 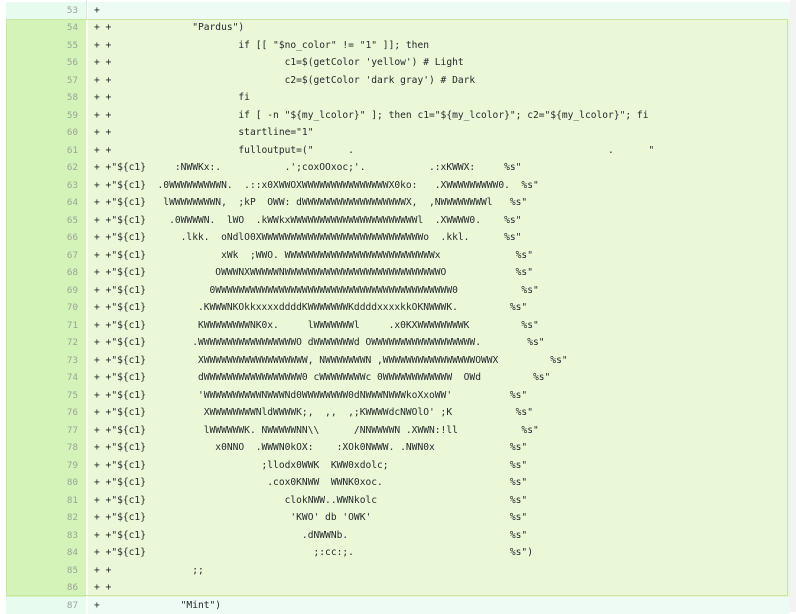 I want to click on diff-line: 61+ + fulloutput=(" . . ", so click(x=395, y=151).